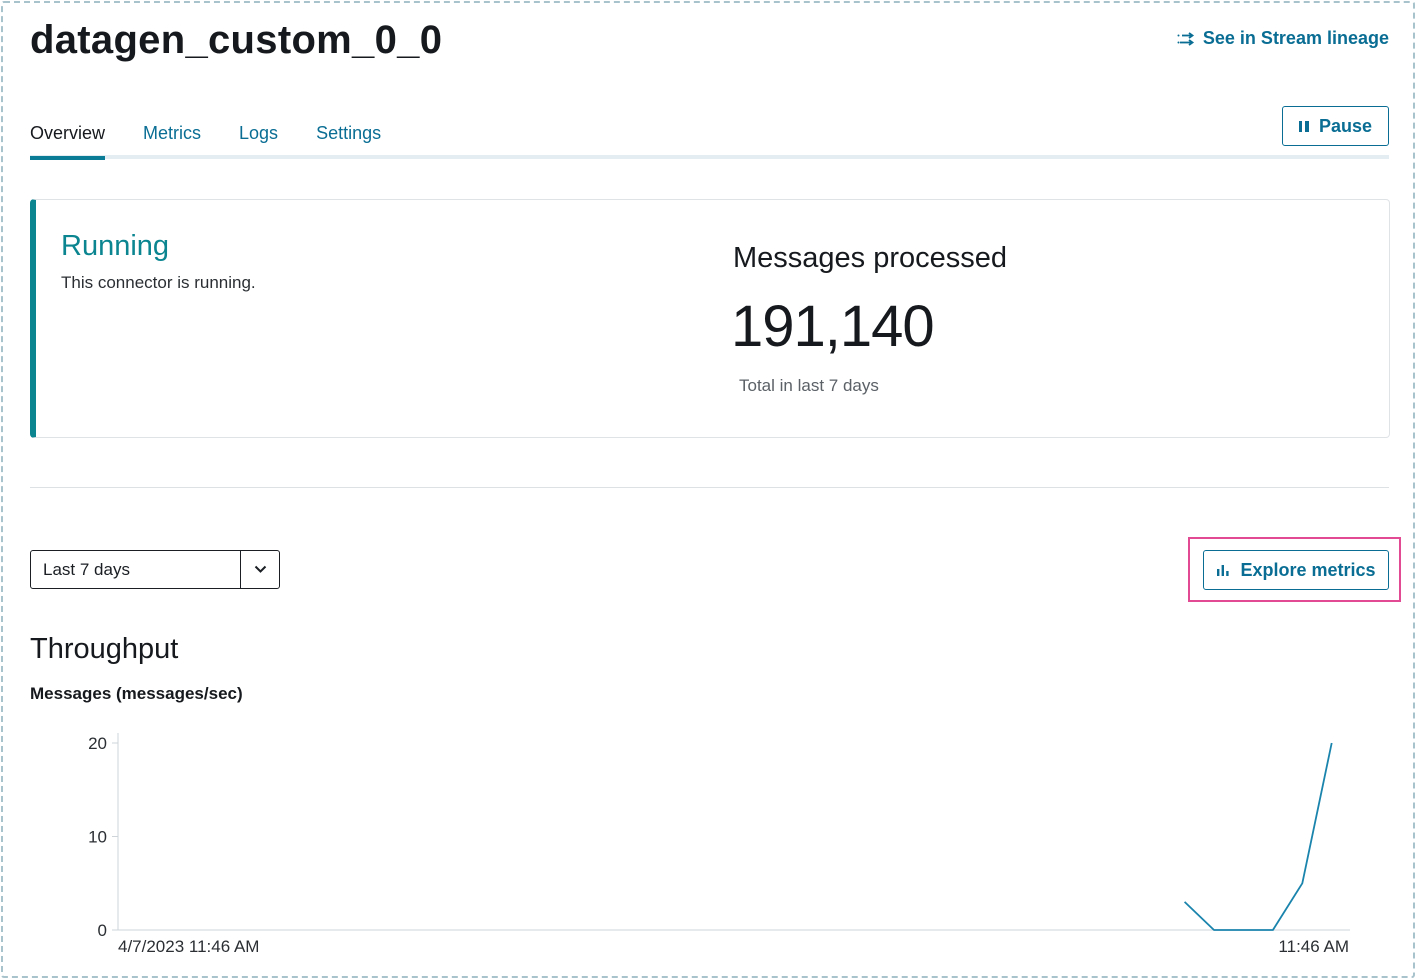 The image size is (1416, 979). Describe the element at coordinates (1308, 569) in the screenshot. I see `explore-metrics-label: Explore metrics` at that location.